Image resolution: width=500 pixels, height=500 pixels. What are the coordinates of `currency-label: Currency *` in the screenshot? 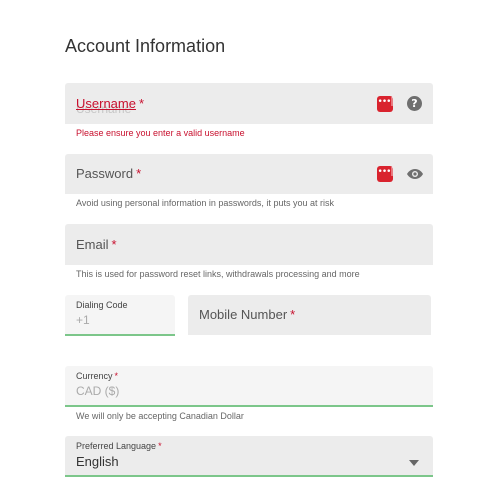 It's located at (97, 376).